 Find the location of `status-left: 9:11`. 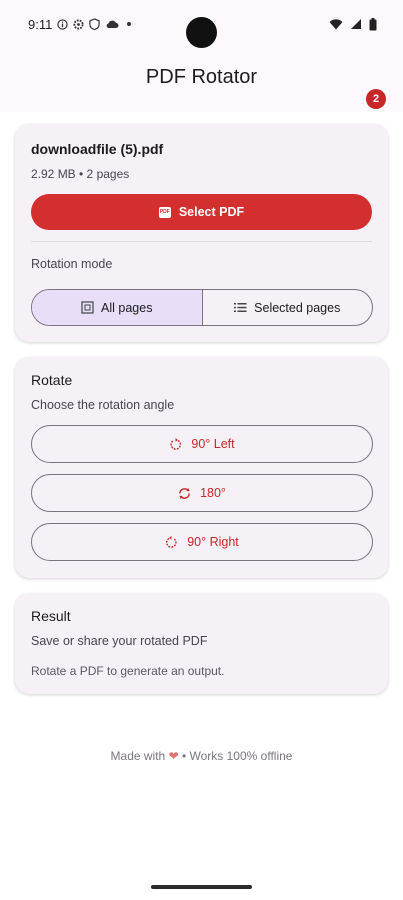

status-left: 9:11 is located at coordinates (81, 24).